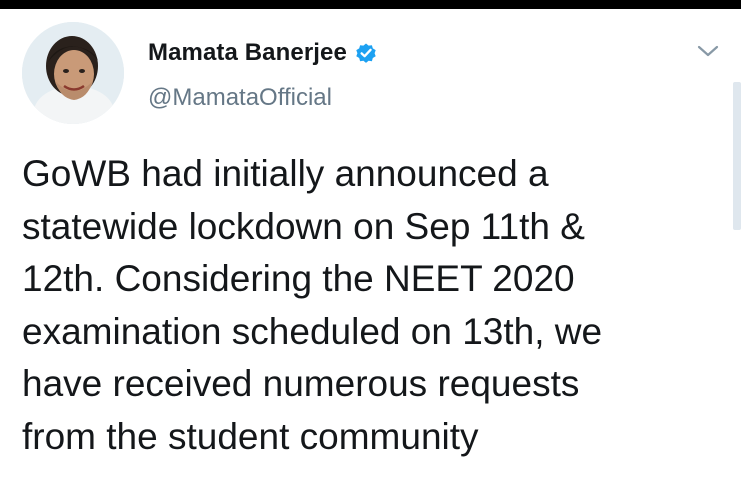 Image resolution: width=741 pixels, height=486 pixels. I want to click on avatar, so click(73, 73).